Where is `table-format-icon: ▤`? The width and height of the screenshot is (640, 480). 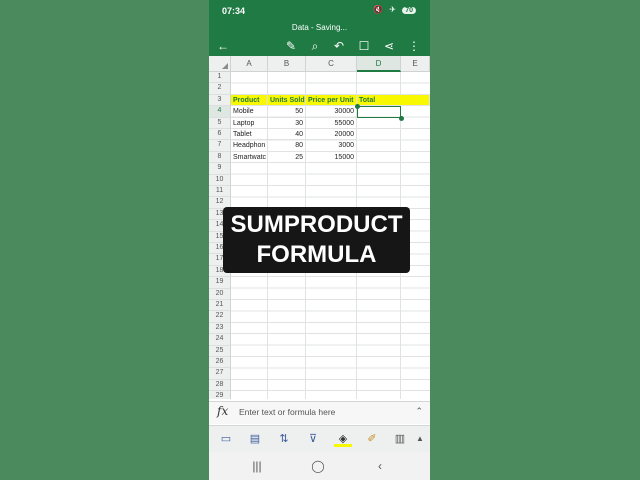
table-format-icon: ▤ is located at coordinates (255, 439).